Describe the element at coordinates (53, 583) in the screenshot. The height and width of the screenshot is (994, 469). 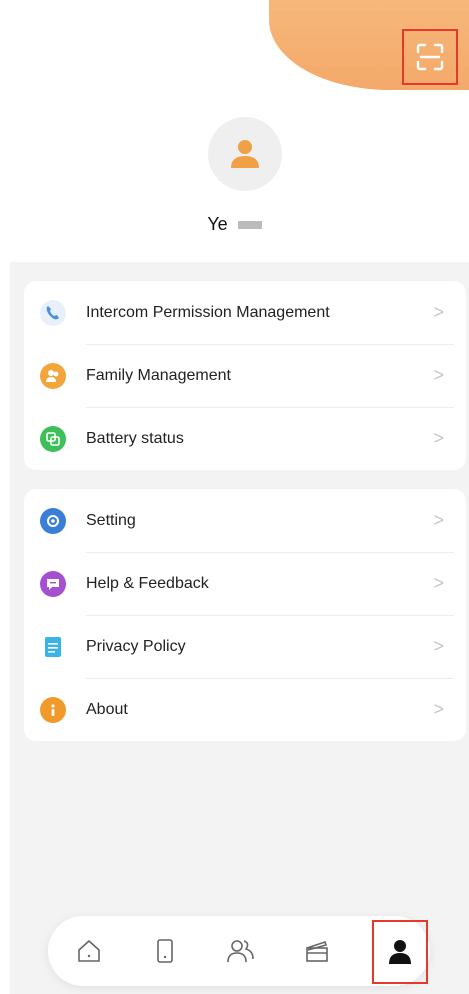
I see `feedback-icon` at that location.